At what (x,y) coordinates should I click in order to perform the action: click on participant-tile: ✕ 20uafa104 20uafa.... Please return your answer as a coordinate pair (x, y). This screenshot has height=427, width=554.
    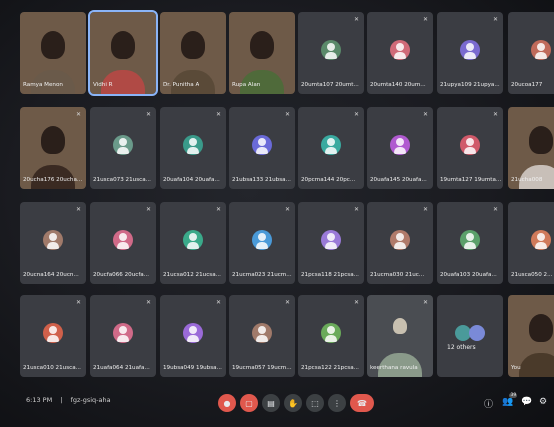
    Looking at the image, I should click on (193, 148).